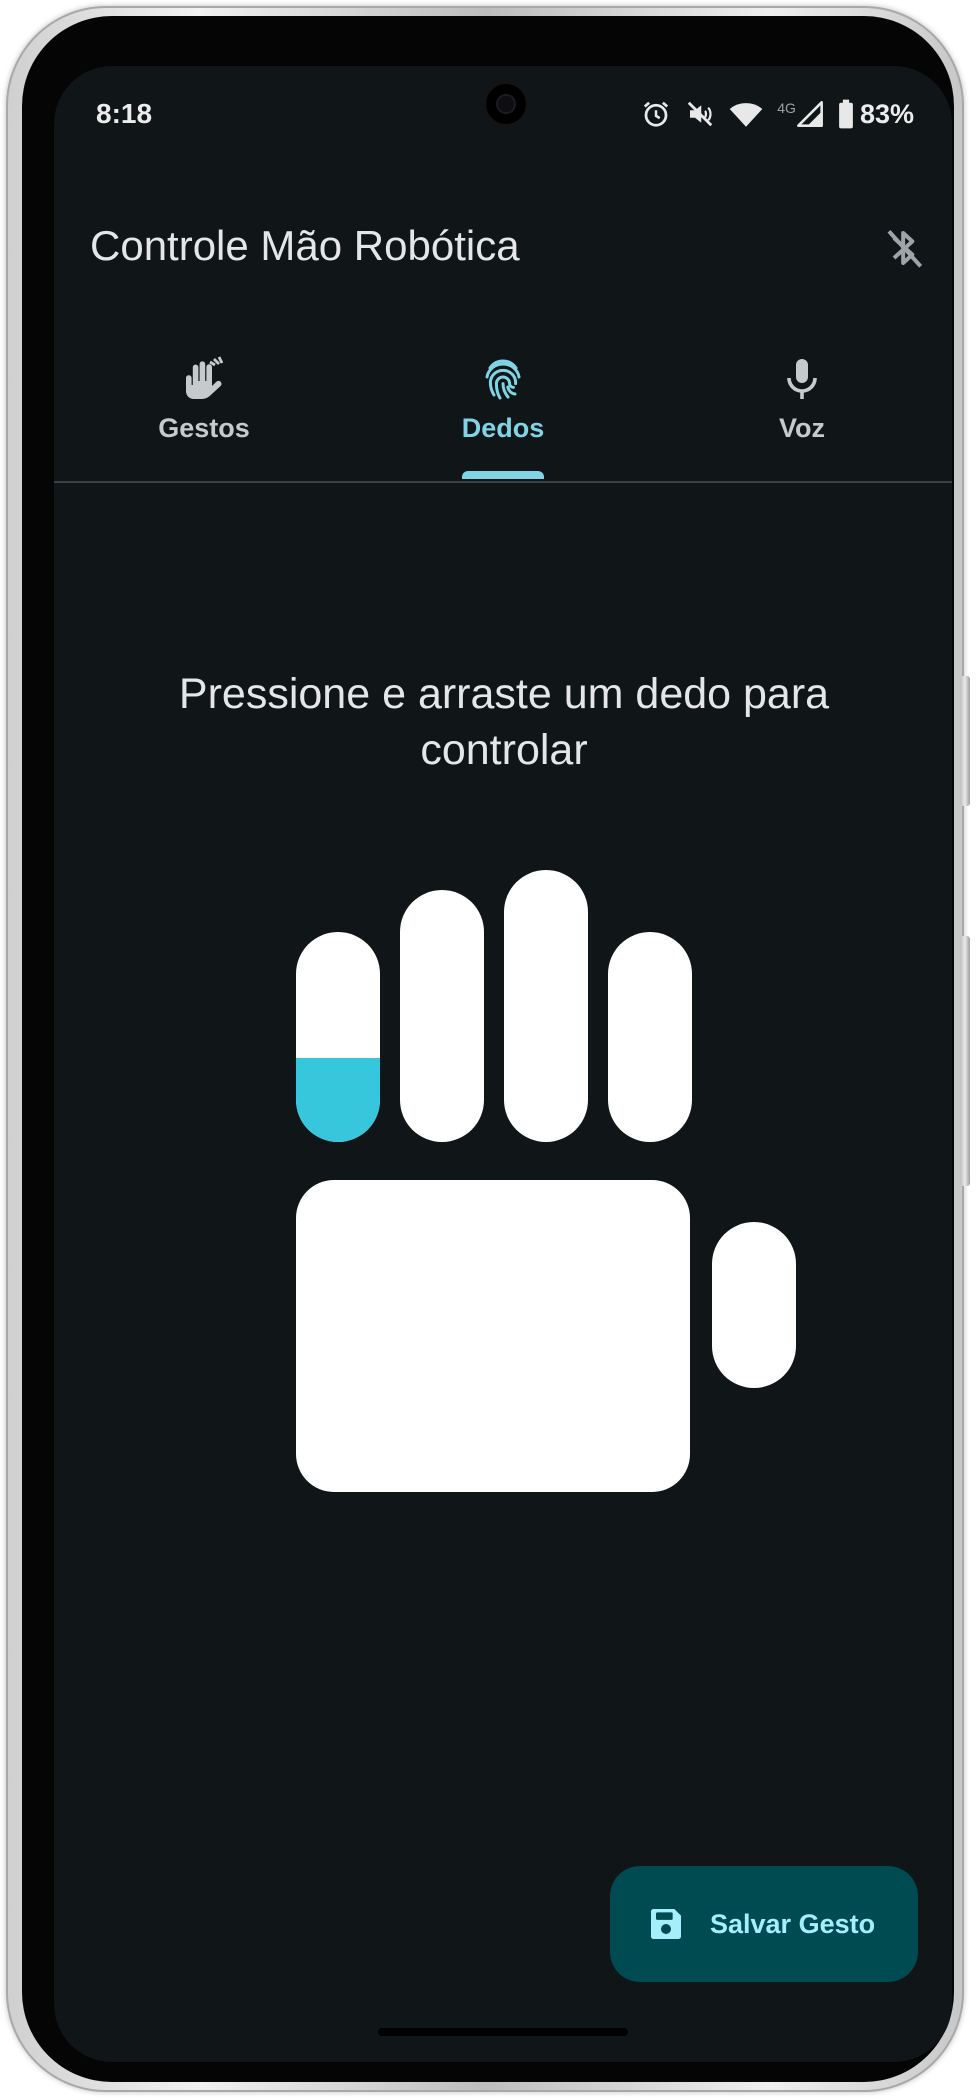  Describe the element at coordinates (802, 379) in the screenshot. I see `microphone-icon` at that location.